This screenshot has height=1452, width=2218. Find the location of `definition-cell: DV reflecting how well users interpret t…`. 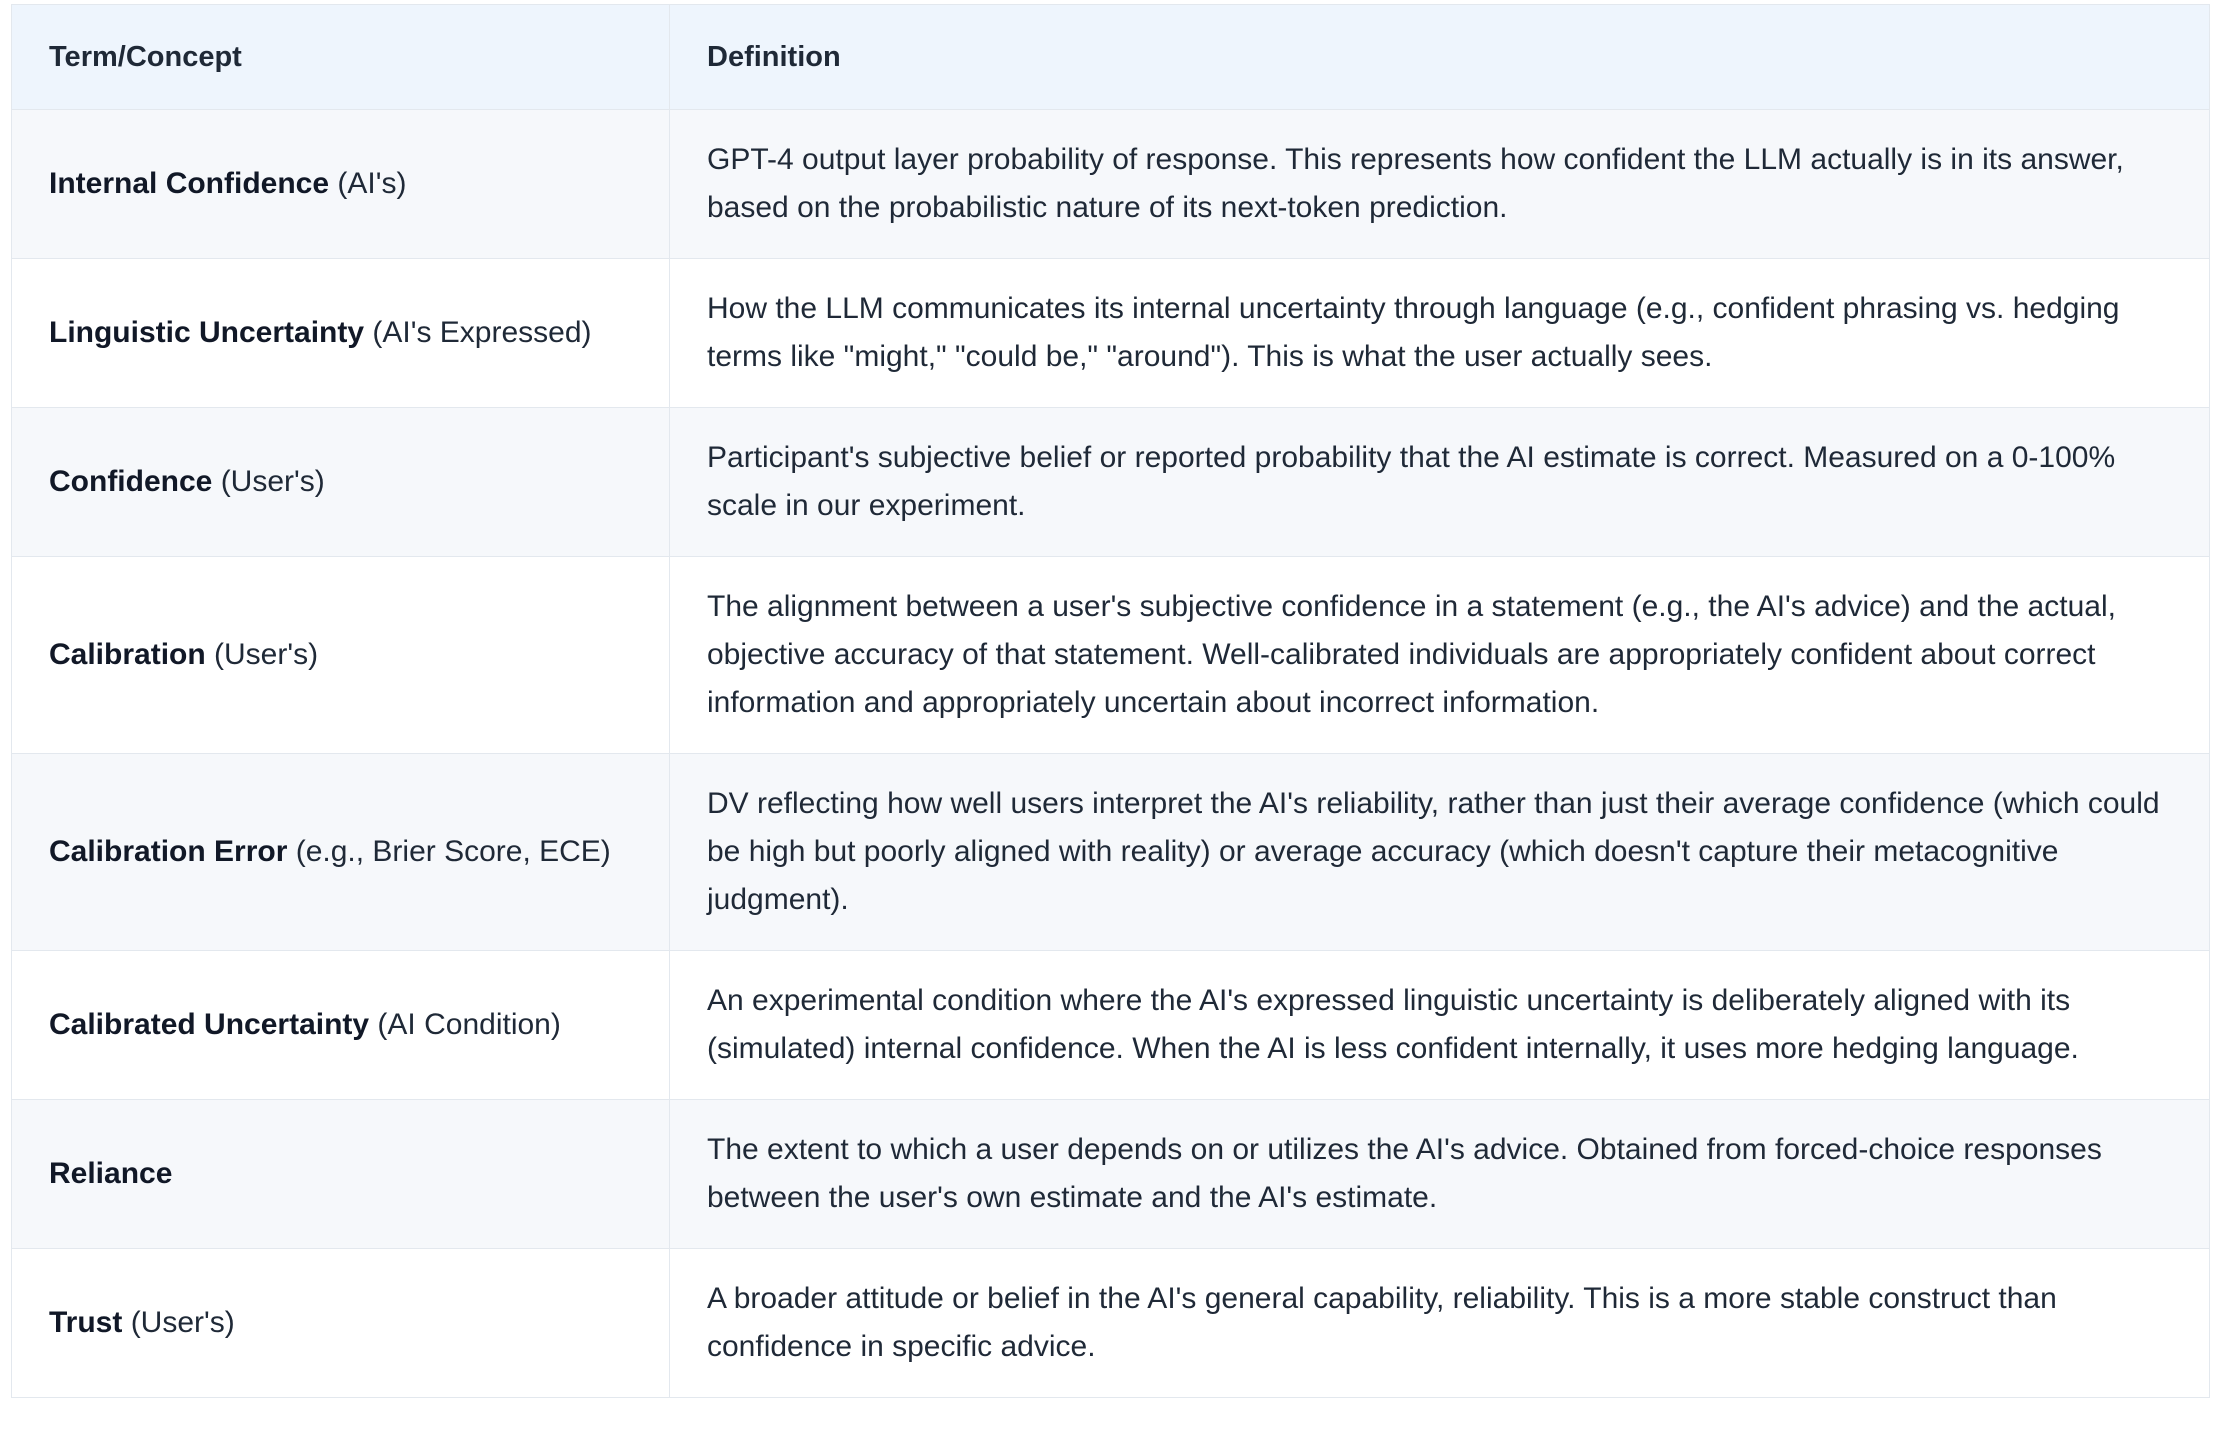

definition-cell: DV reflecting how well users interpret t… is located at coordinates (1439, 852).